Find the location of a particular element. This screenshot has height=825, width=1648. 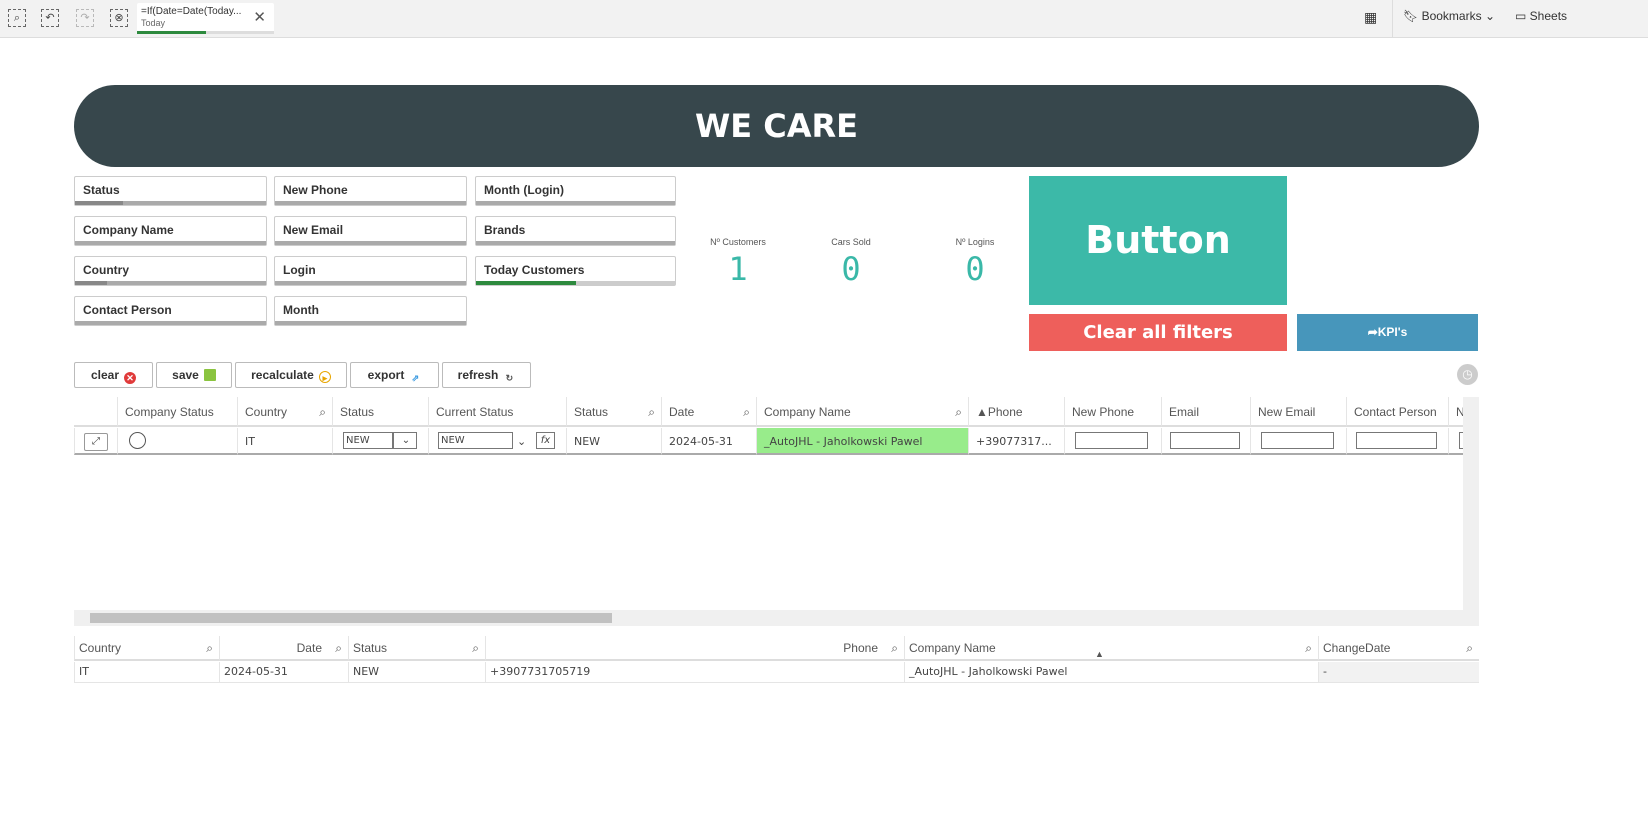

column-header: Company Name ⌕ ▲ is located at coordinates (1111, 648).